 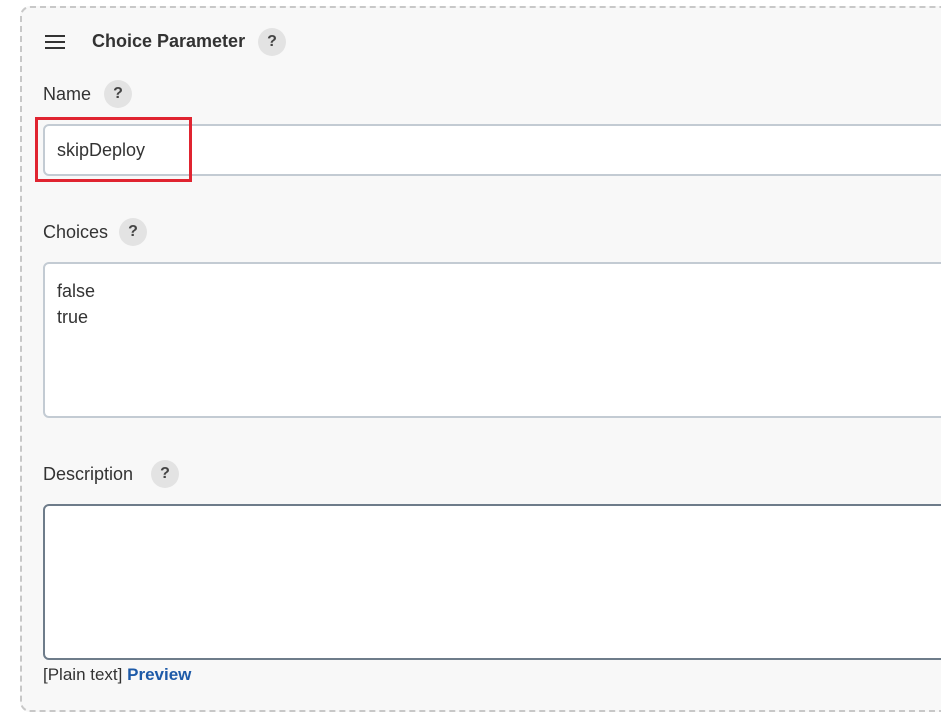 I want to click on preview-link: Preview, so click(x=159, y=674).